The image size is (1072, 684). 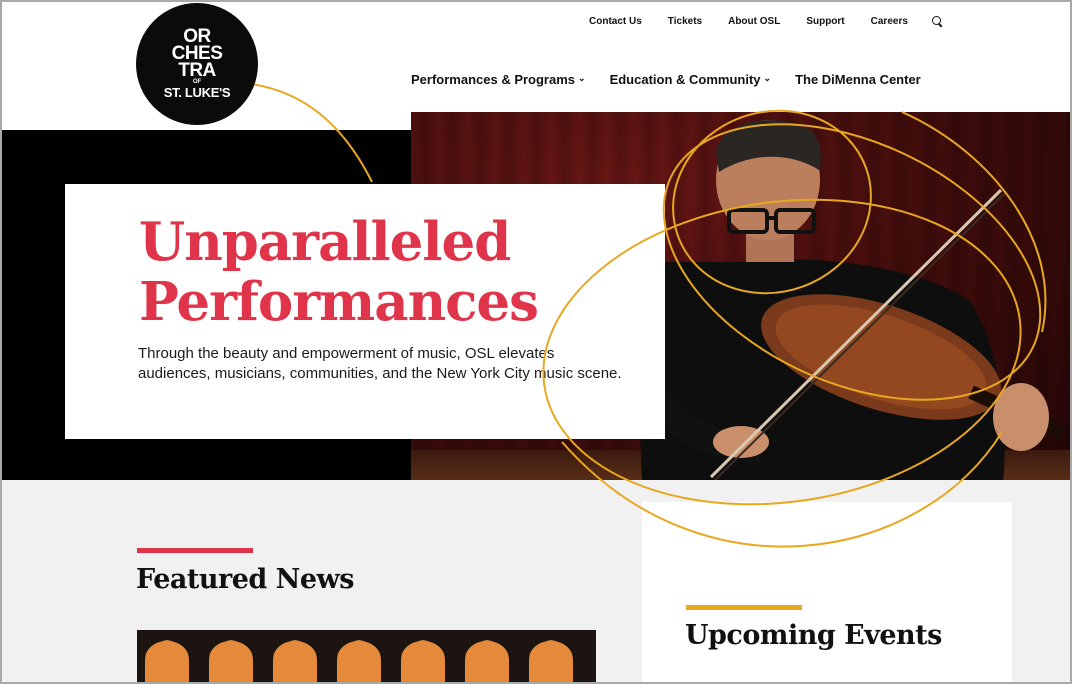 What do you see at coordinates (827, 592) in the screenshot?
I see `upcoming-events-panel` at bounding box center [827, 592].